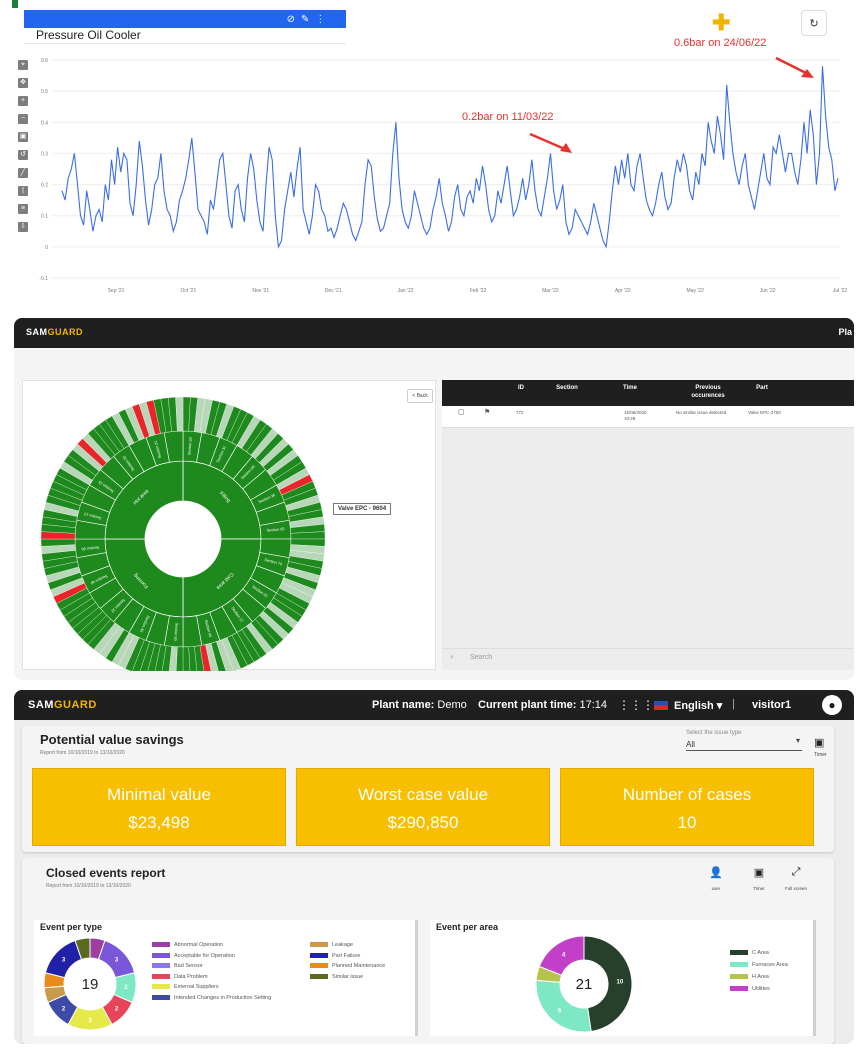 The image size is (856, 1053). Describe the element at coordinates (23, 101) in the screenshot. I see `zoom-in-icon: +` at that location.